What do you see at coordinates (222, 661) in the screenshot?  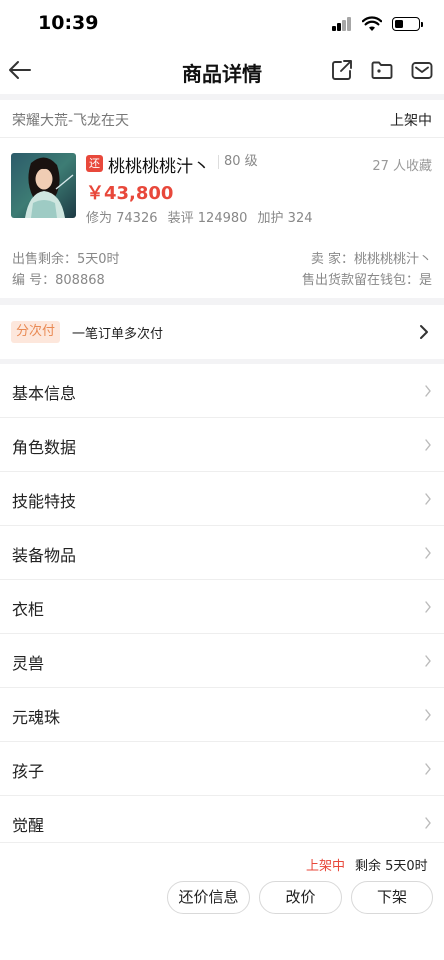 I see `menu-item-spirit-beast: 灵兽` at bounding box center [222, 661].